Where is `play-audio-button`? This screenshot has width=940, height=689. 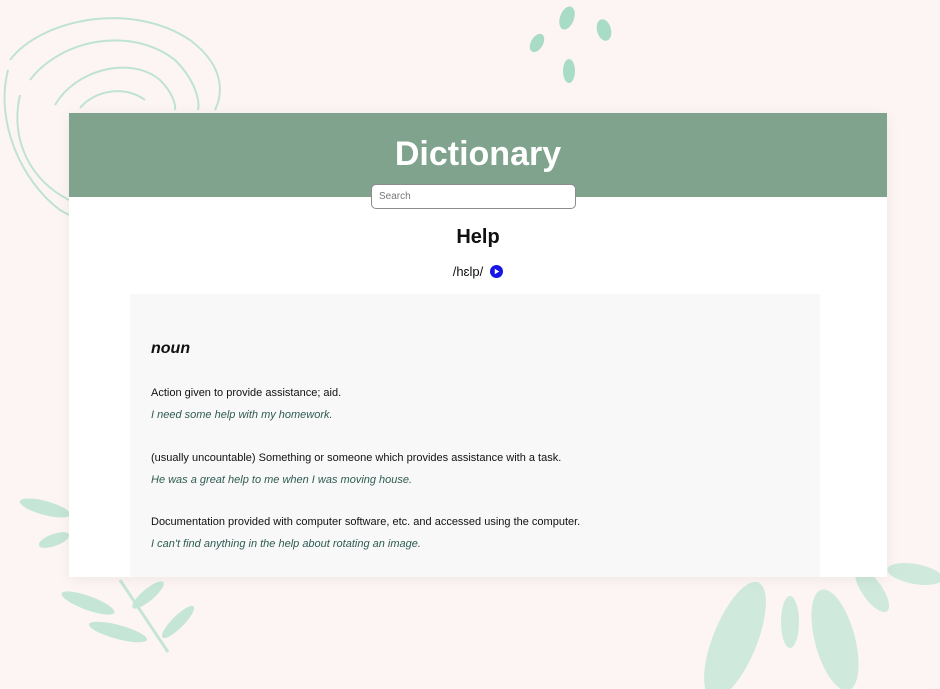
play-audio-button is located at coordinates (497, 271).